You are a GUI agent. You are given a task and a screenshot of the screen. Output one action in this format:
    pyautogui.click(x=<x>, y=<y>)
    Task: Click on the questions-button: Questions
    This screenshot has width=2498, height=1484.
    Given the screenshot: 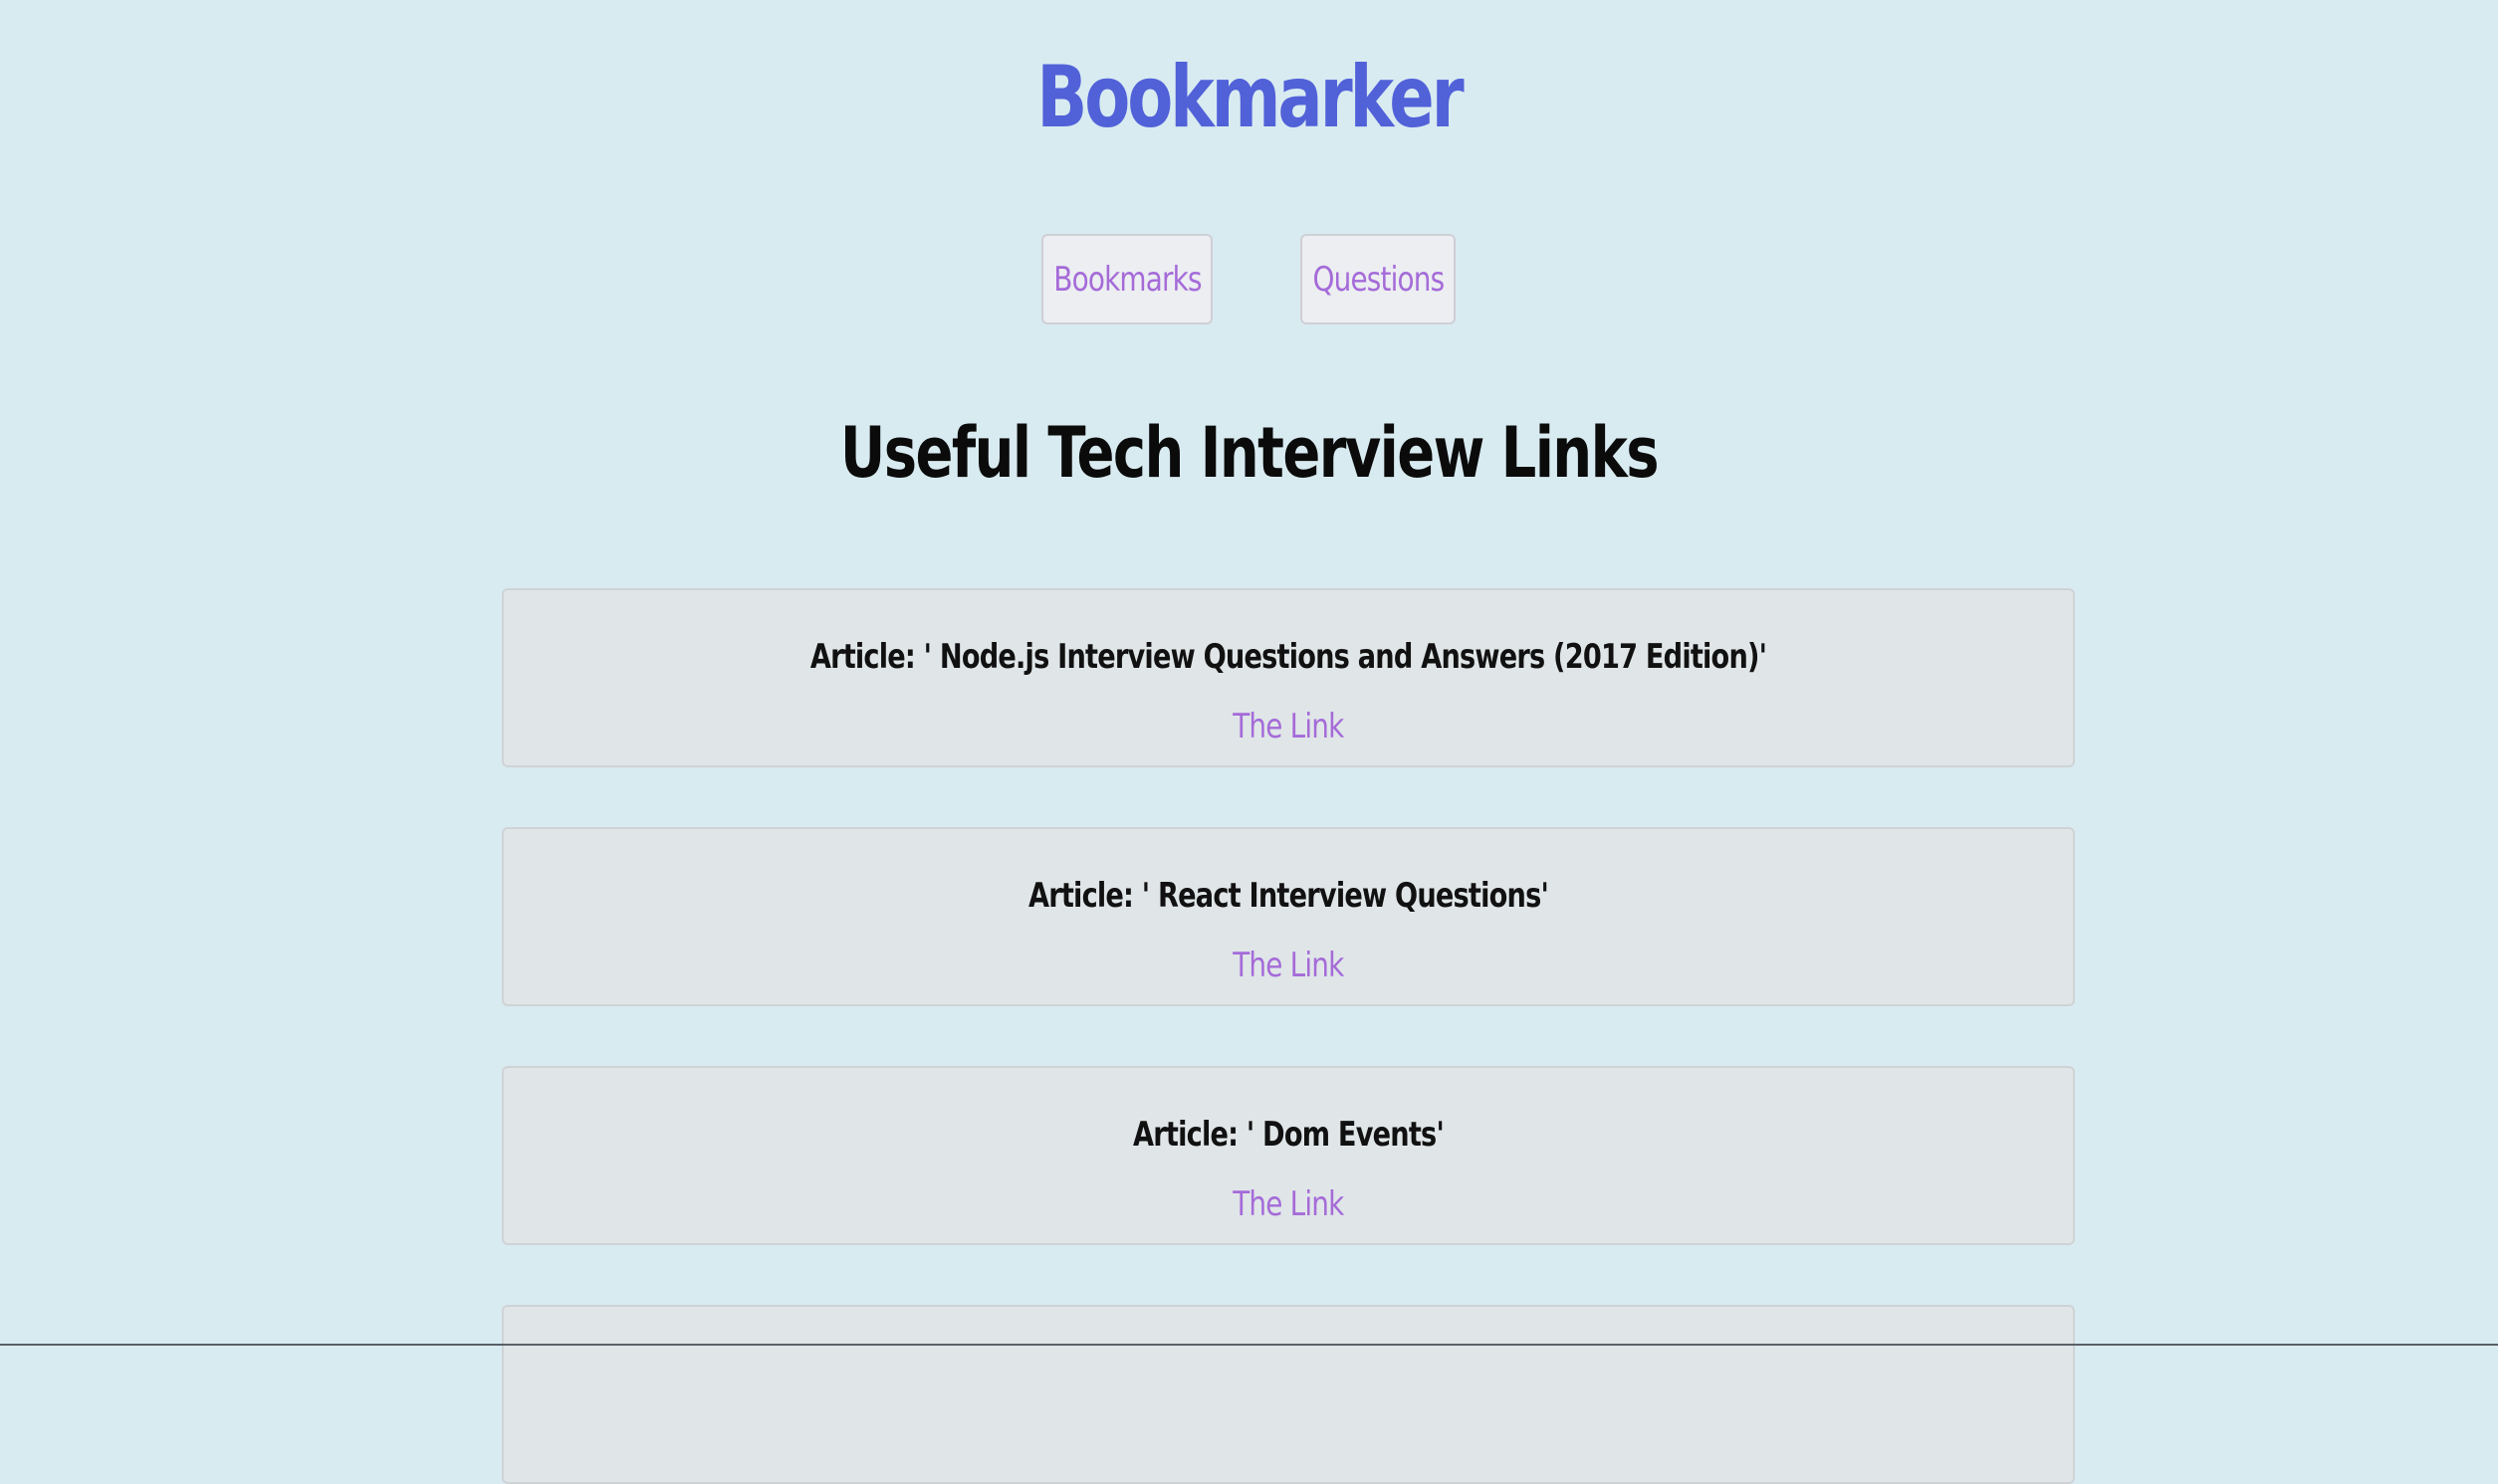 What is the action you would take?
    pyautogui.click(x=1378, y=279)
    